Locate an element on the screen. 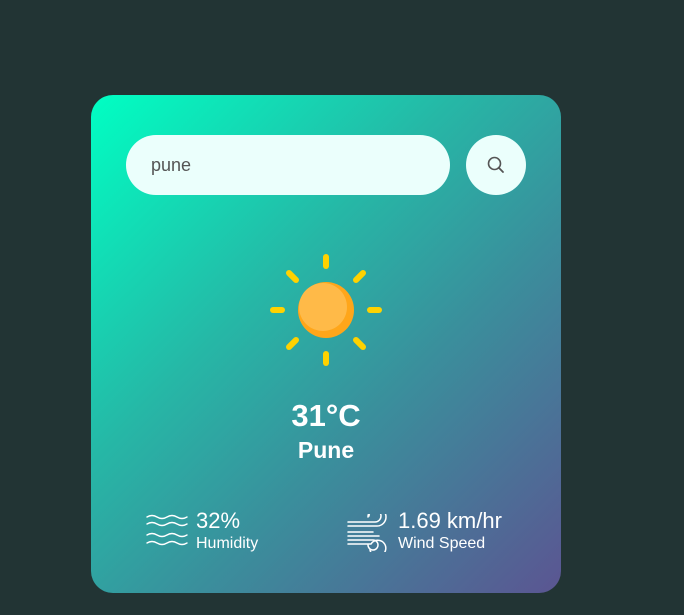  search-icon is located at coordinates (495, 164).